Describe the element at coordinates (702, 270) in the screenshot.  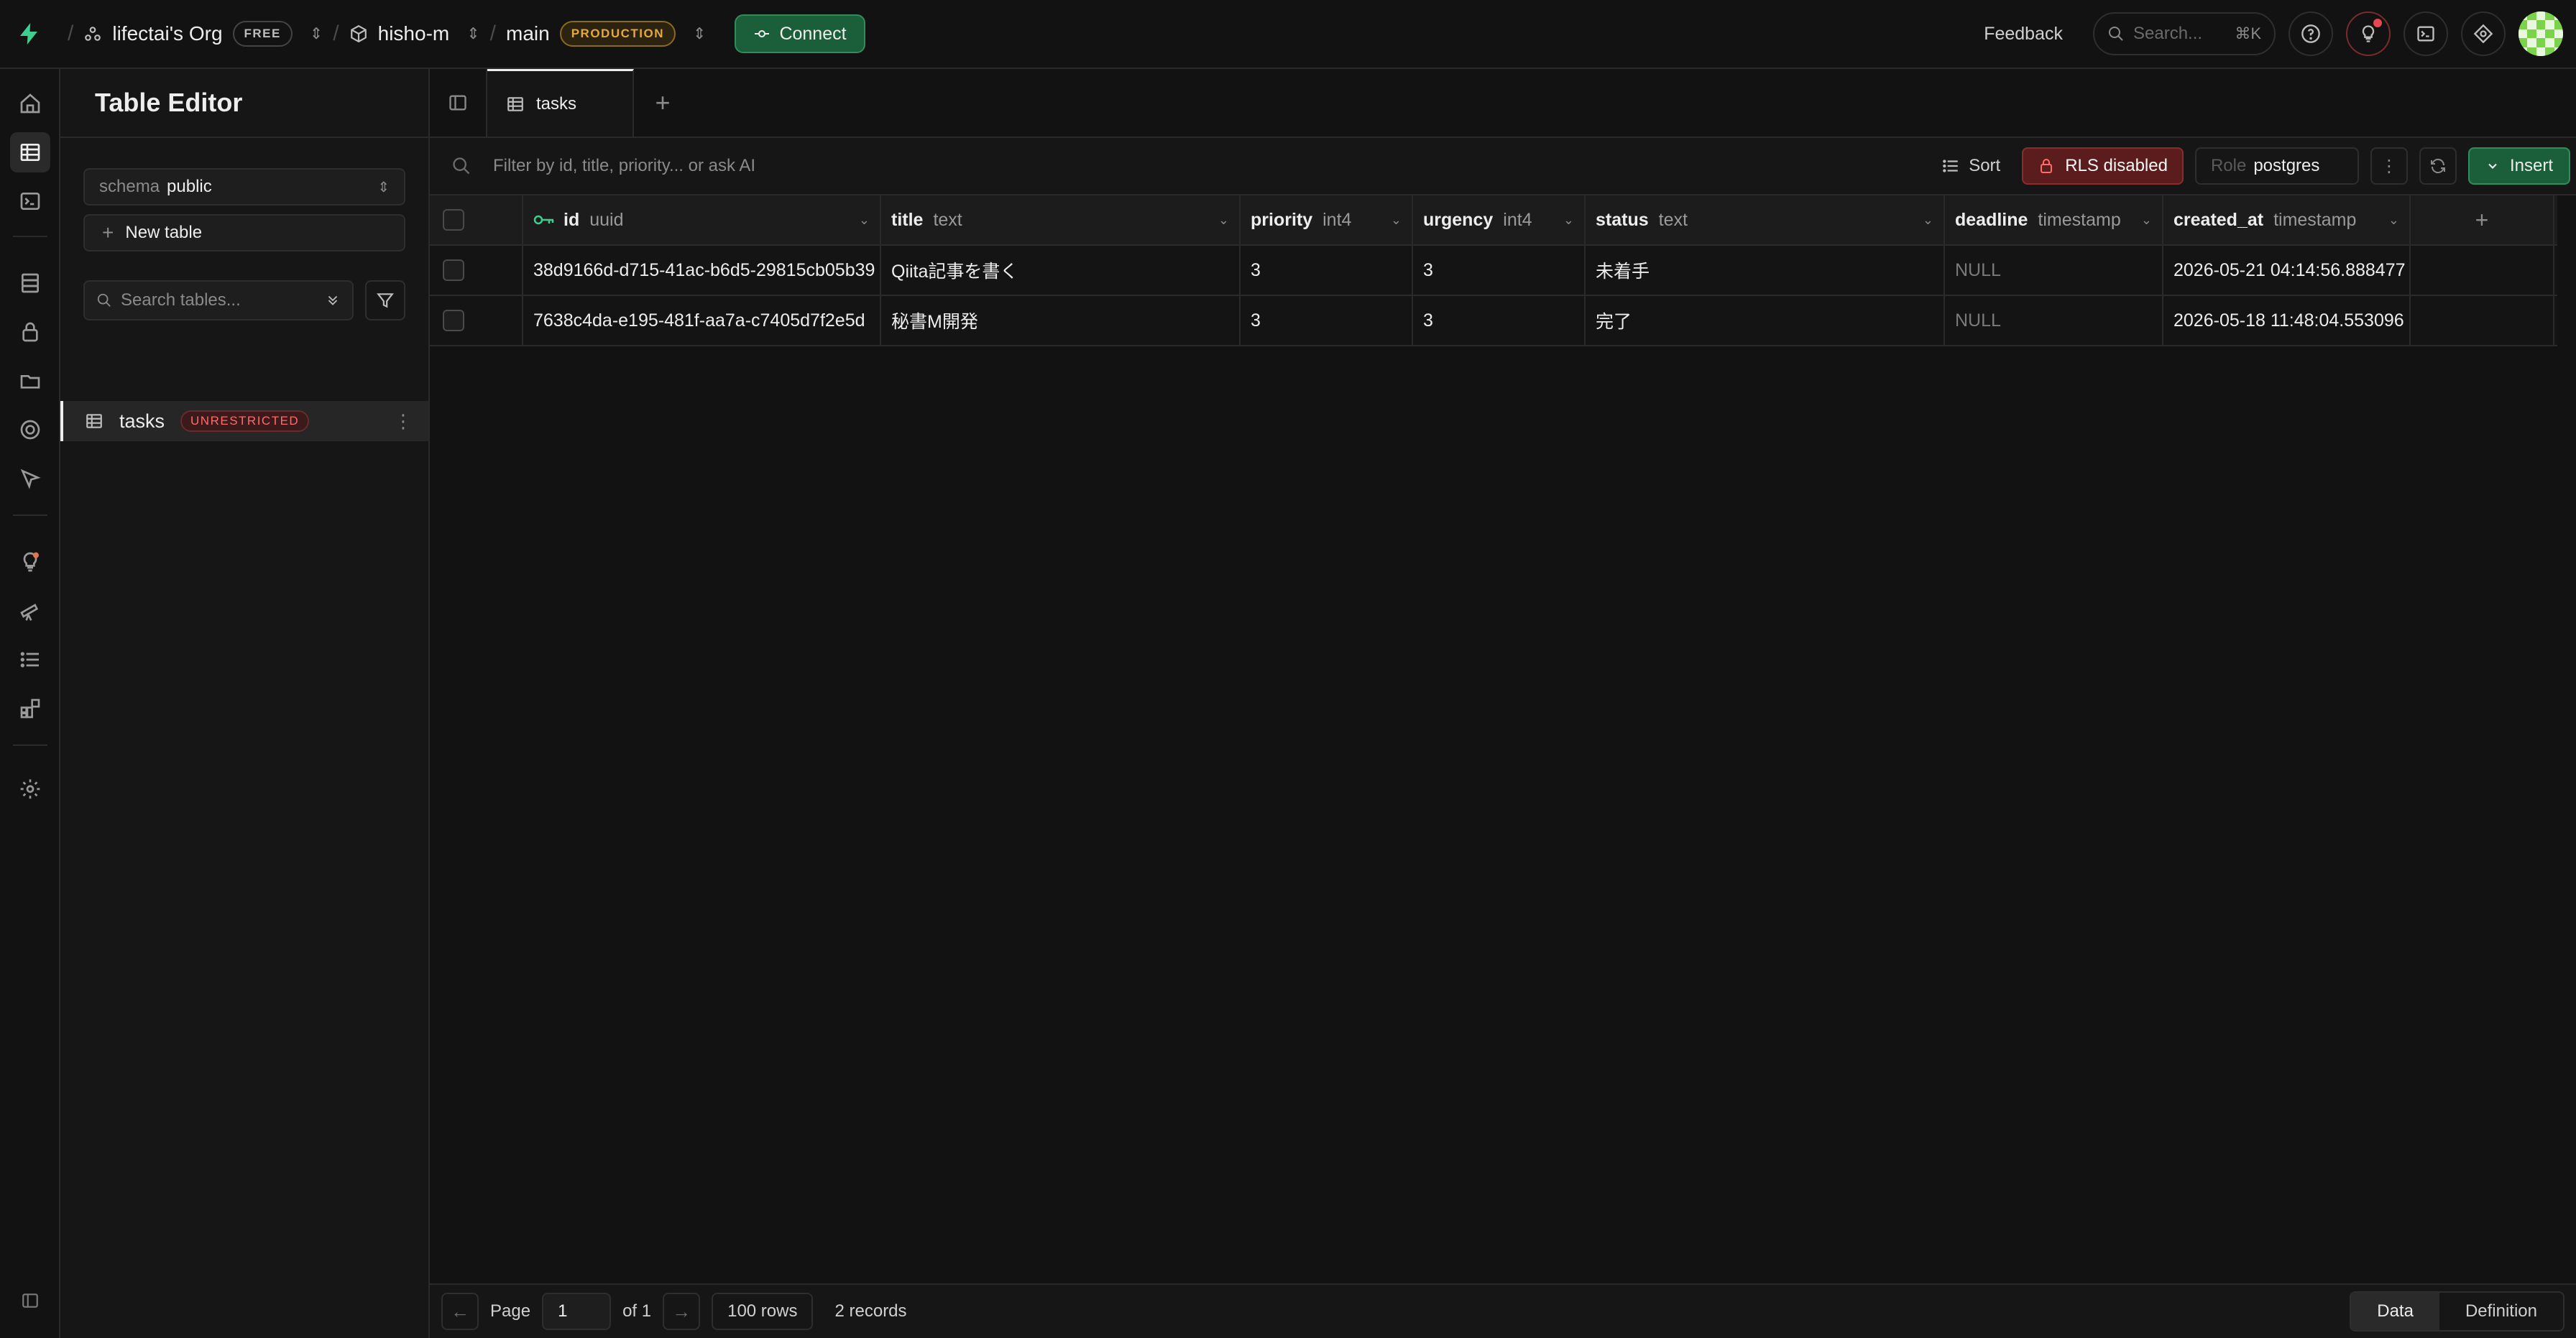
I see `cell-id: 38d9166d-d715-41ac-b6d5-29815cb05b39` at that location.